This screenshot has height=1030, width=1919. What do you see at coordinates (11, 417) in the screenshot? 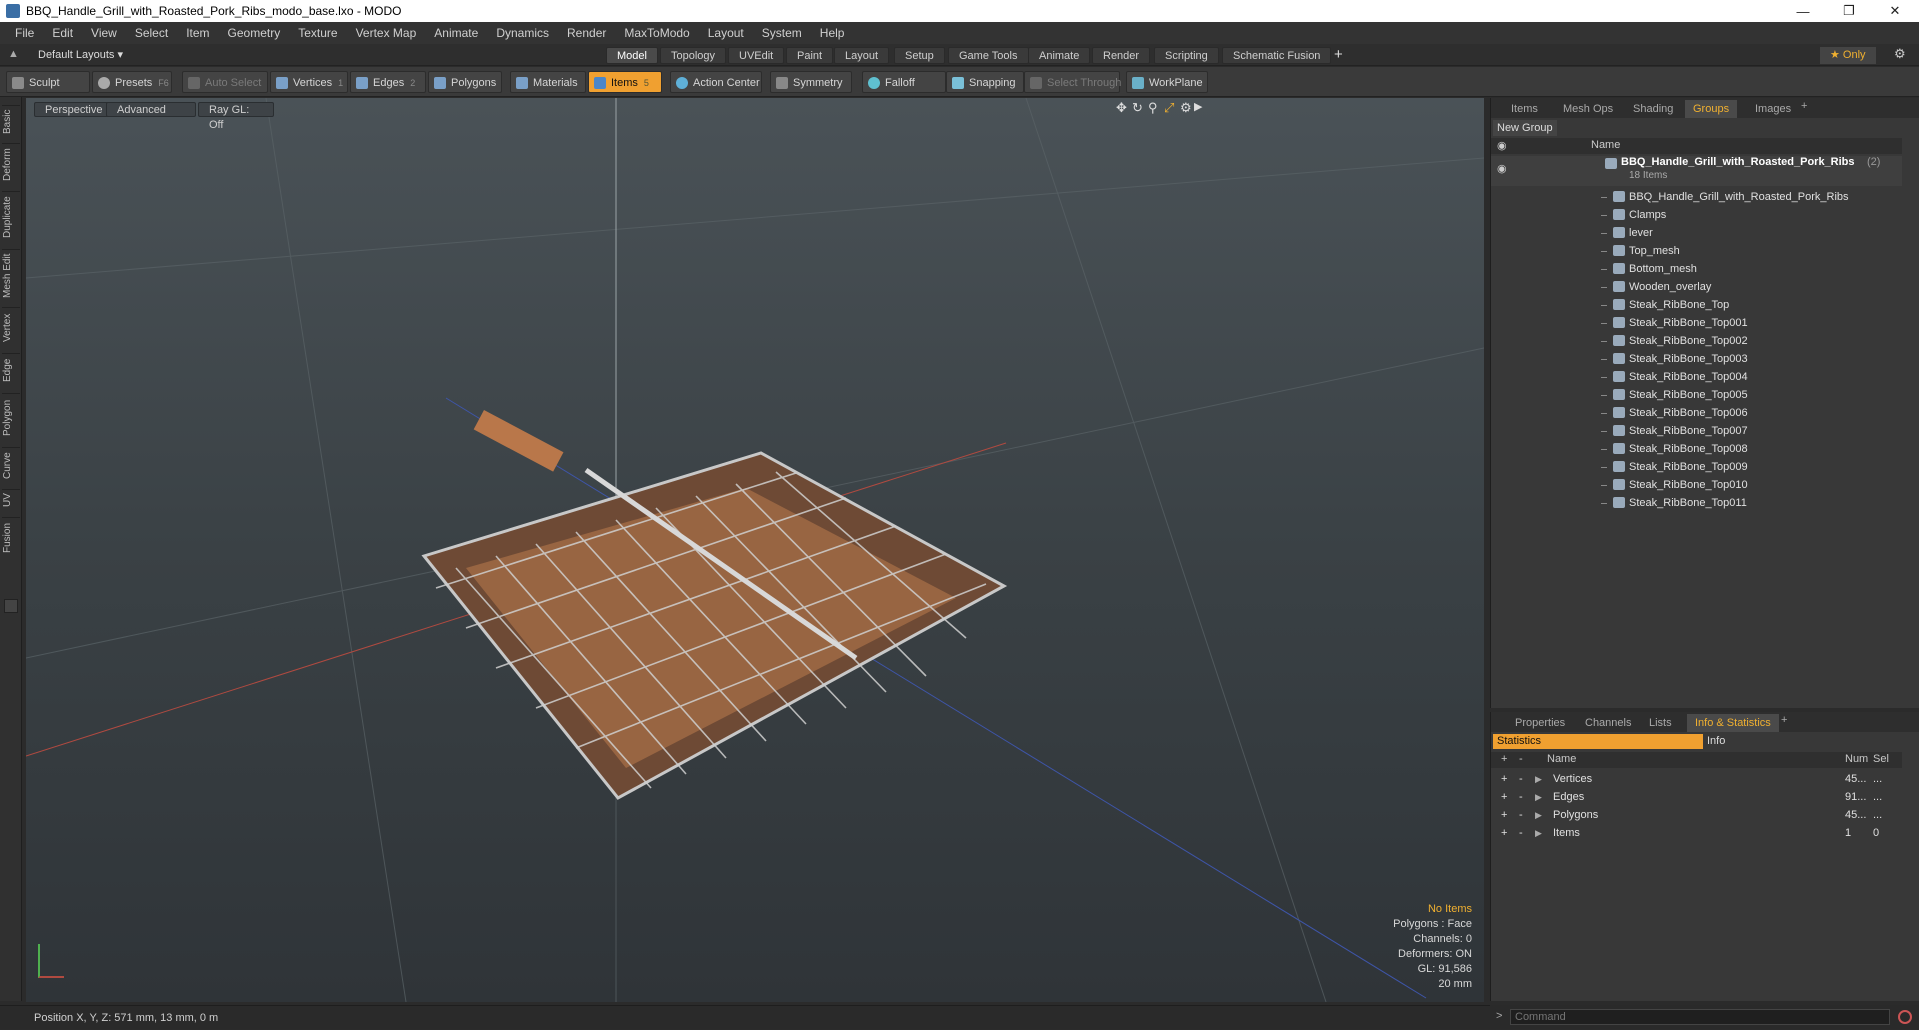
I see `vtab-polygon: Polygon` at bounding box center [11, 417].